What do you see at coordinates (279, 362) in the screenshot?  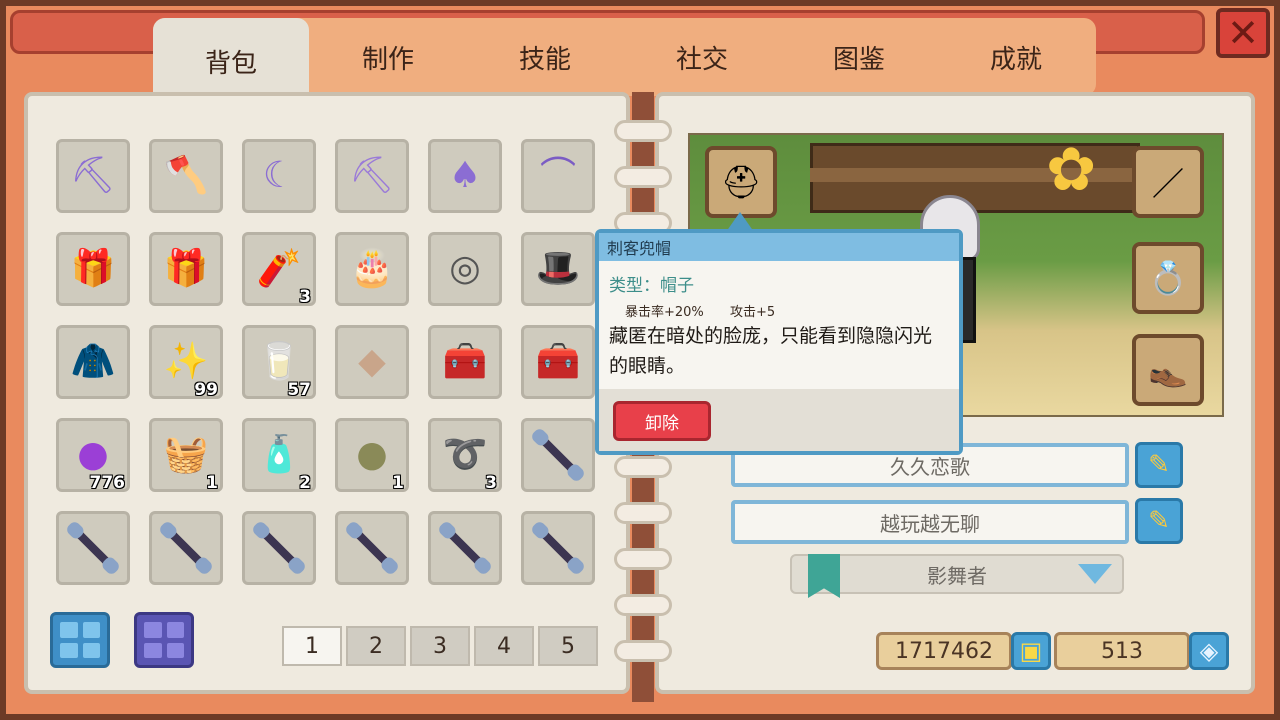 I see `inventory-slot: 🥛 57` at bounding box center [279, 362].